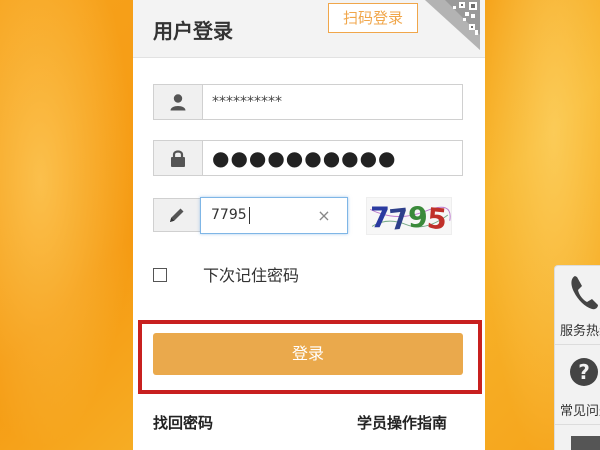 The image size is (600, 450). Describe the element at coordinates (193, 31) in the screenshot. I see `login-title: 用户登录` at that location.